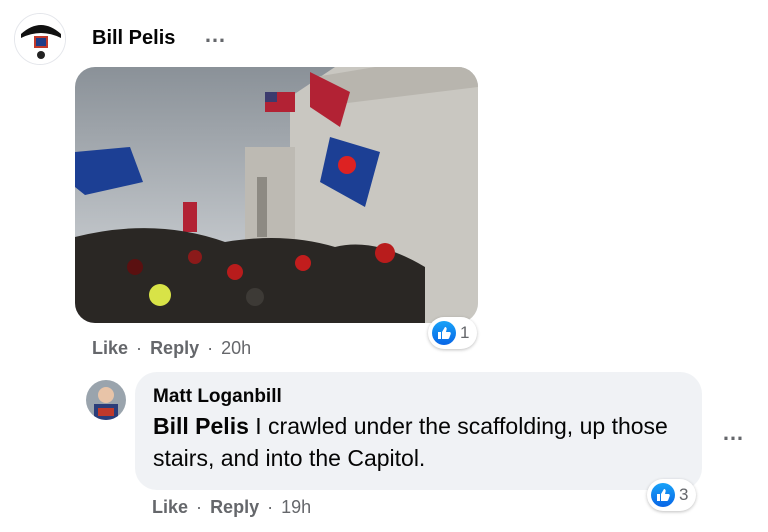  I want to click on reaction-summary: 3, so click(672, 495).